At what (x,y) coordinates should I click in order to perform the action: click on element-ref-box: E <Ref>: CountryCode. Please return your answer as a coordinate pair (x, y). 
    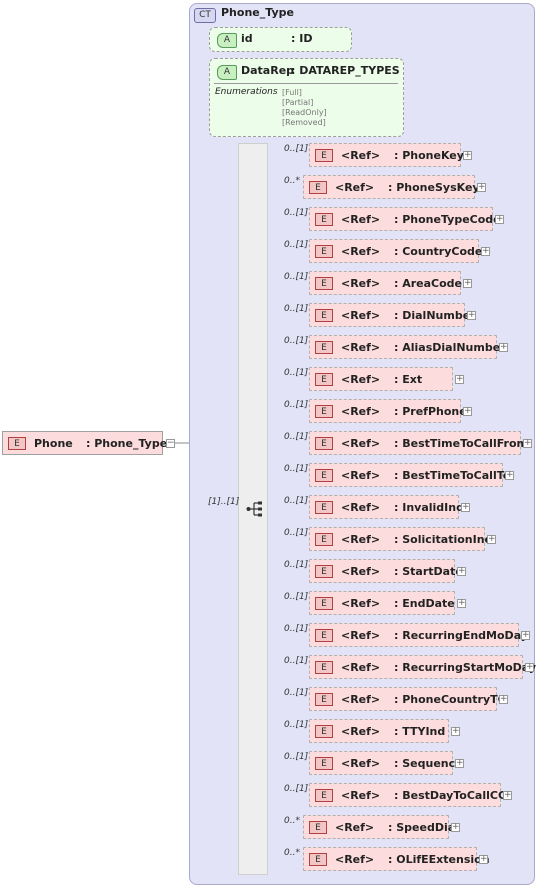
    Looking at the image, I should click on (396, 251).